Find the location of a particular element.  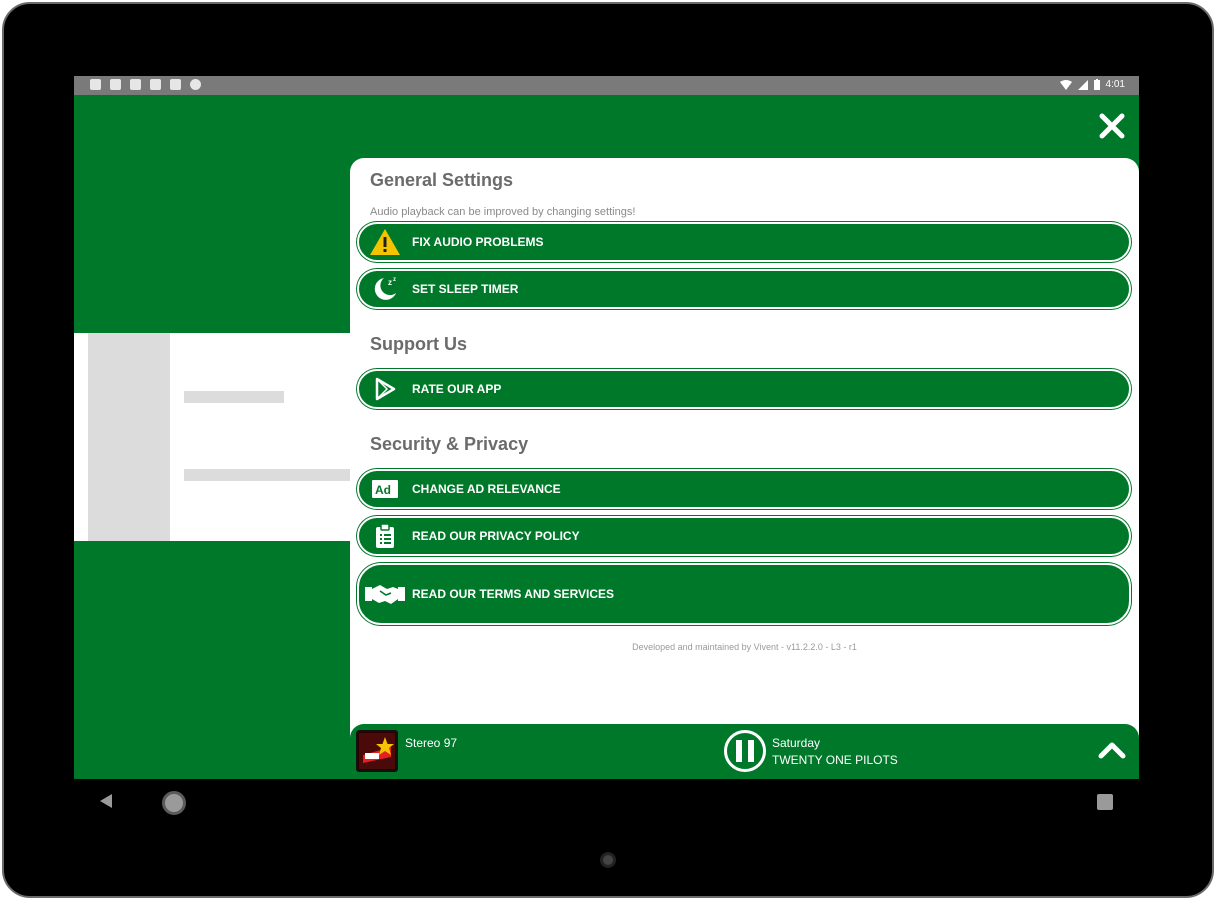

pause-button is located at coordinates (745, 751).